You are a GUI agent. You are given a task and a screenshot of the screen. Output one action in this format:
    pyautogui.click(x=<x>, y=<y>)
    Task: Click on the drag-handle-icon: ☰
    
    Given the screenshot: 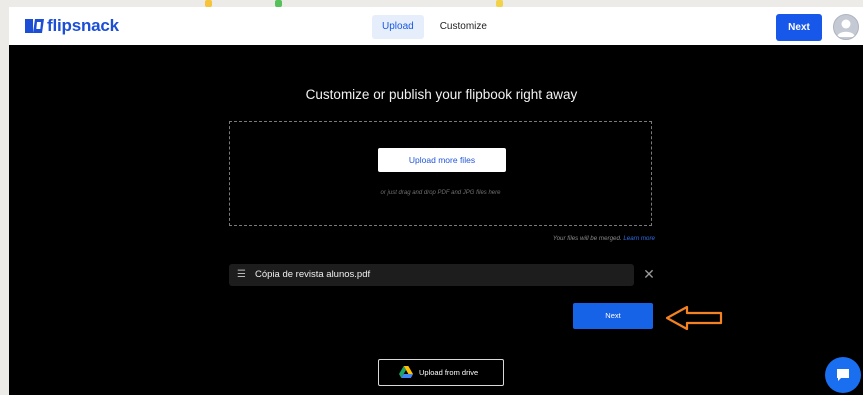 What is the action you would take?
    pyautogui.click(x=241, y=275)
    